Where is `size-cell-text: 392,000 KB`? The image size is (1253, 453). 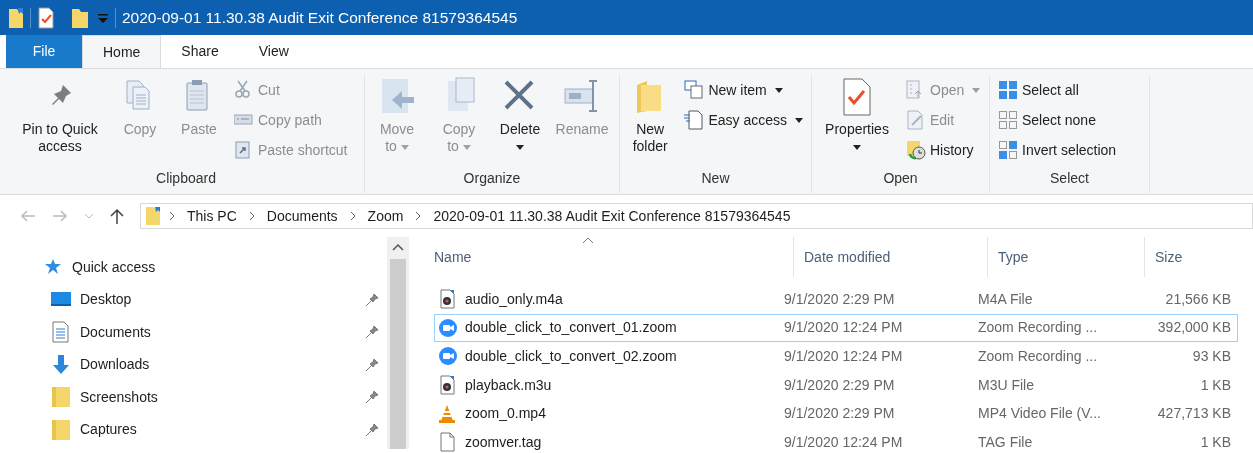
size-cell-text: 392,000 KB is located at coordinates (1194, 328).